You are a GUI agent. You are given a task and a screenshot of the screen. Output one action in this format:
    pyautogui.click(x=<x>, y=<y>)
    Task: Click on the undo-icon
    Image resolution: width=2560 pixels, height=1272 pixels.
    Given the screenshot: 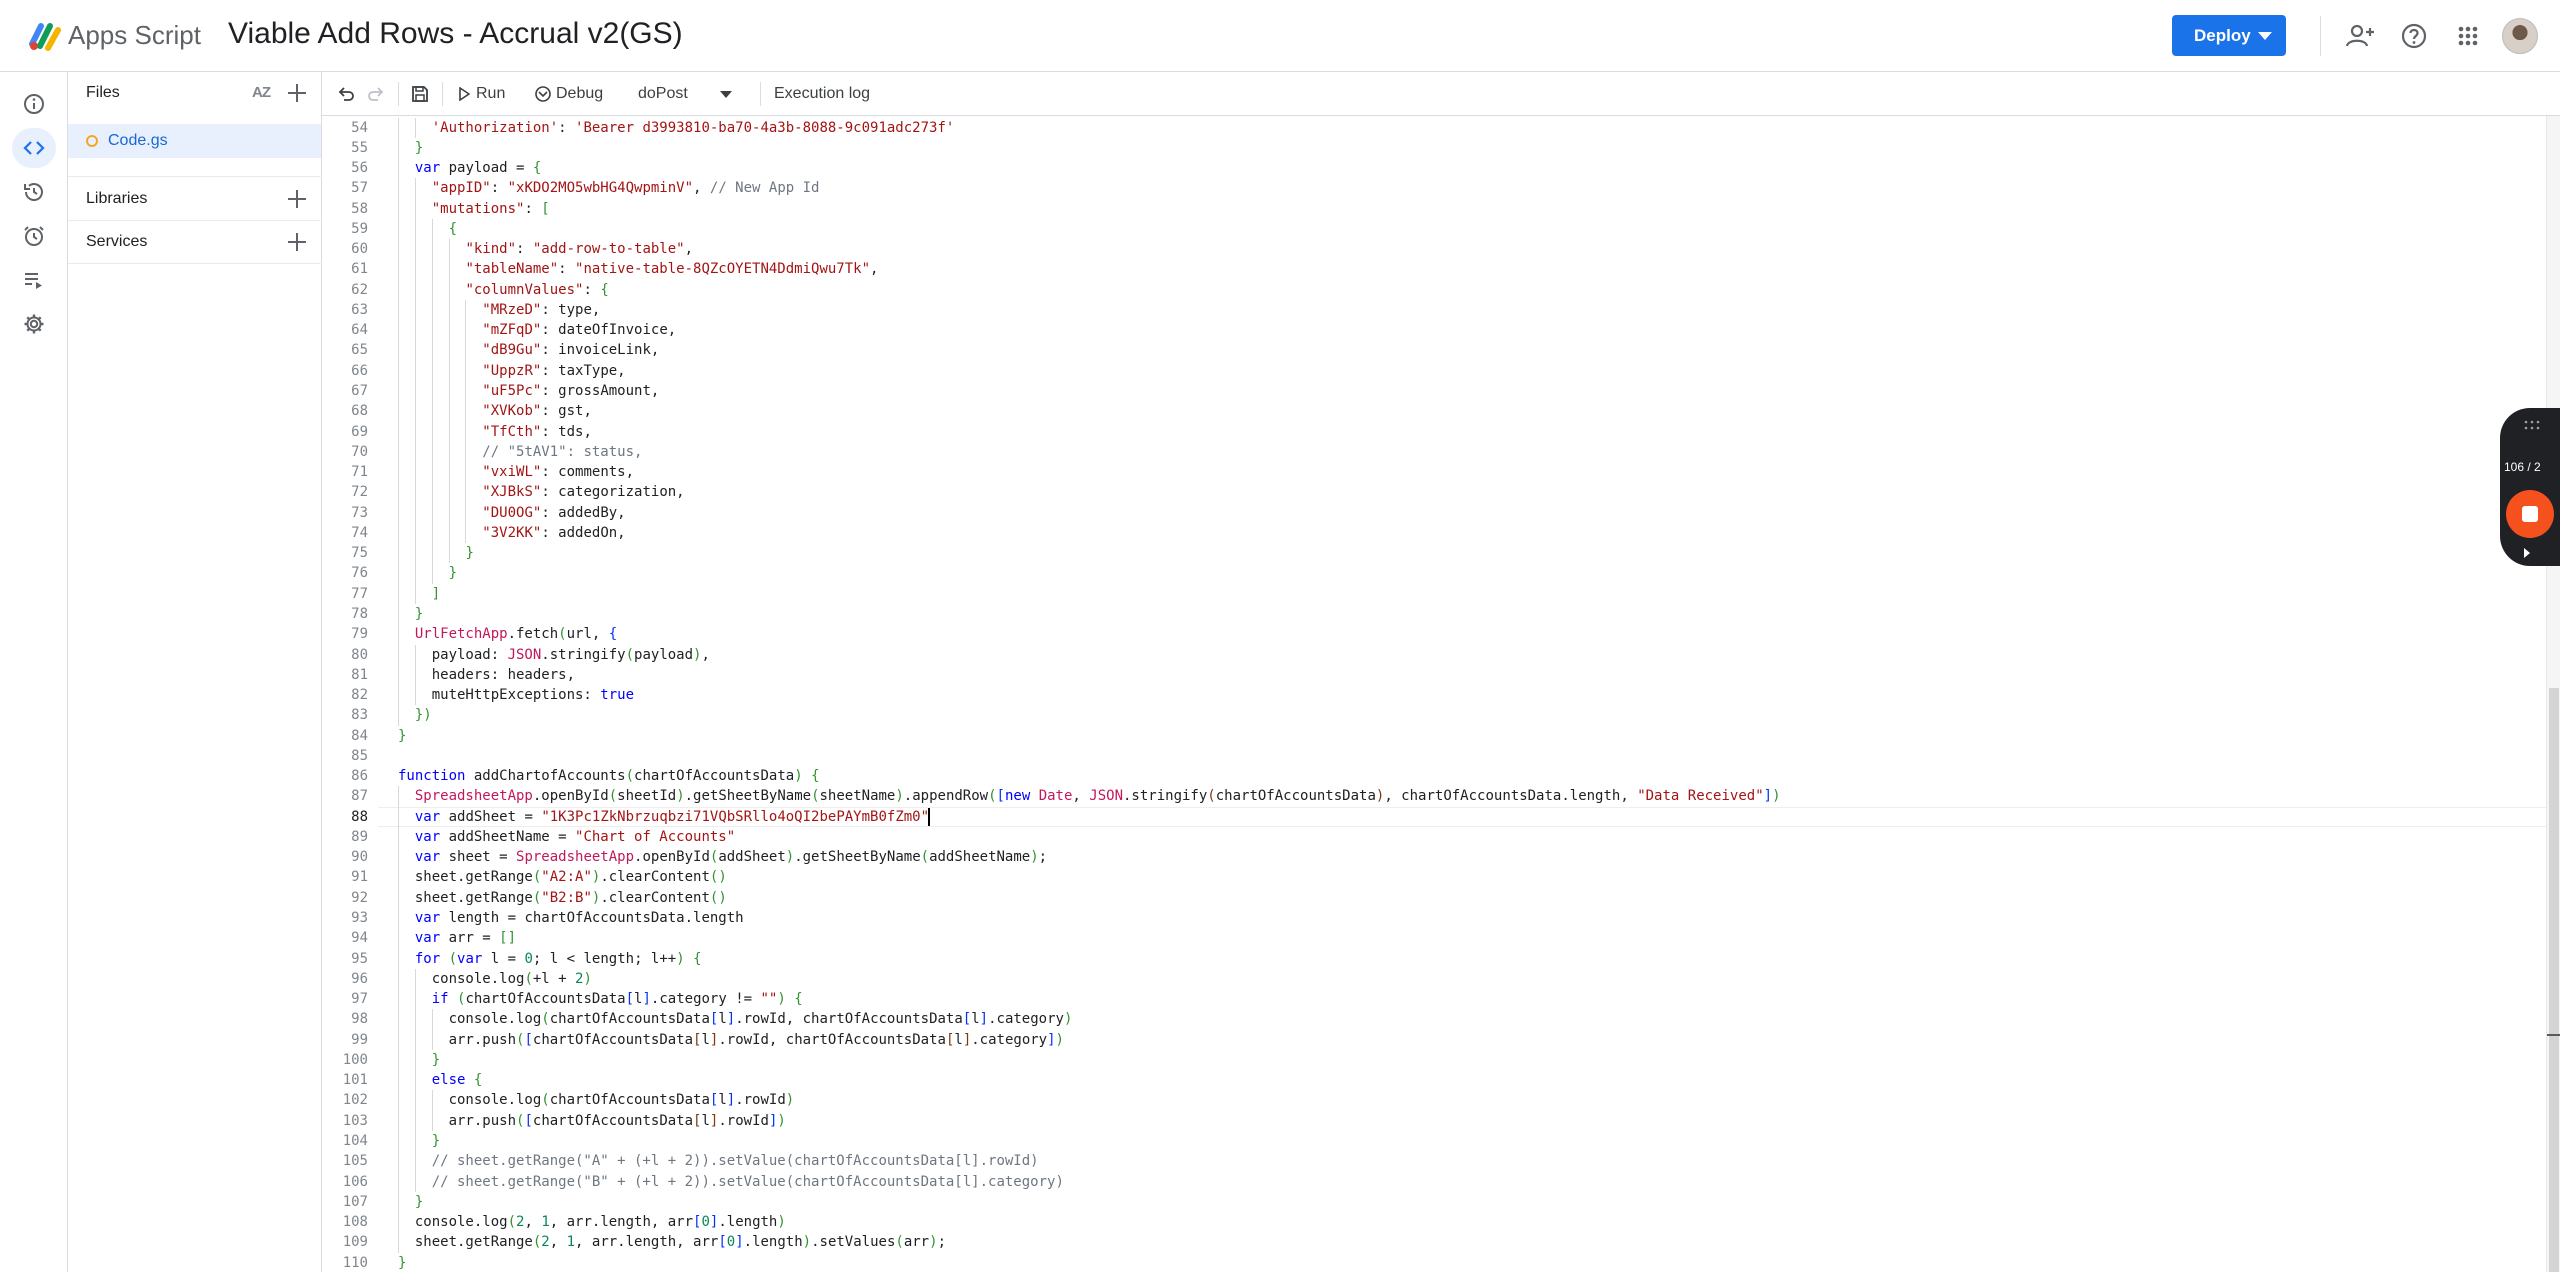 What is the action you would take?
    pyautogui.click(x=346, y=94)
    